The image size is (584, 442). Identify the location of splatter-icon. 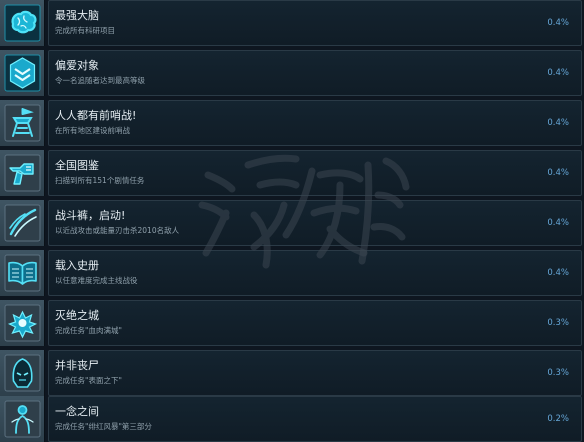
(22, 323).